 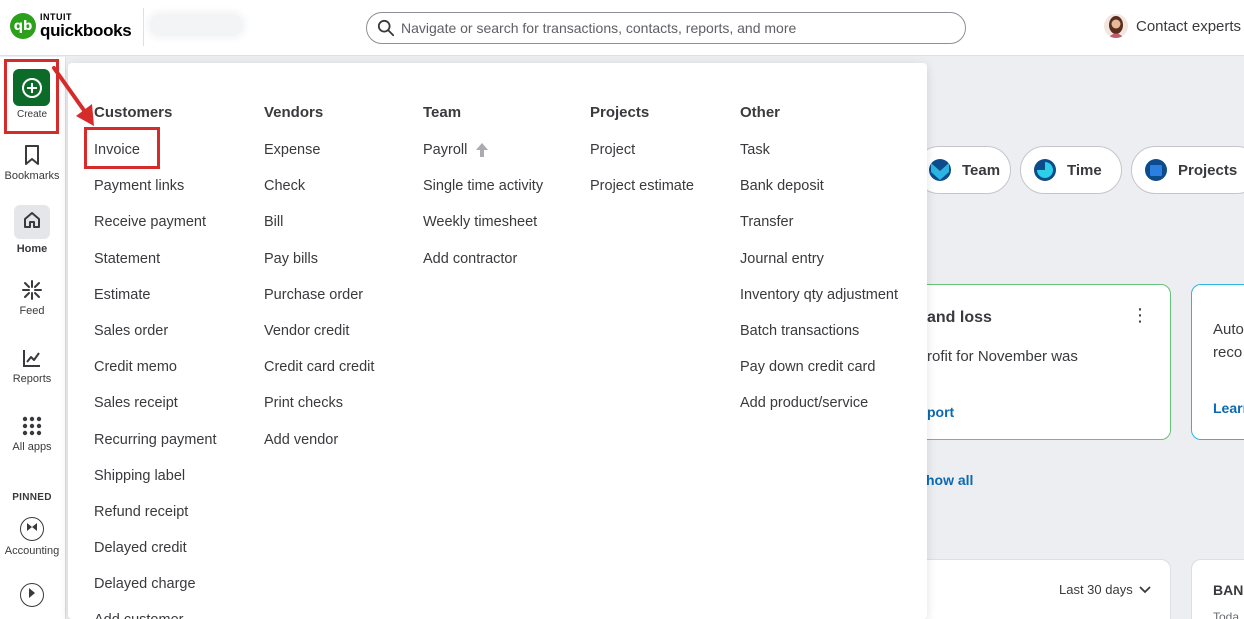 I want to click on reports-chart-icon, so click(x=31, y=358).